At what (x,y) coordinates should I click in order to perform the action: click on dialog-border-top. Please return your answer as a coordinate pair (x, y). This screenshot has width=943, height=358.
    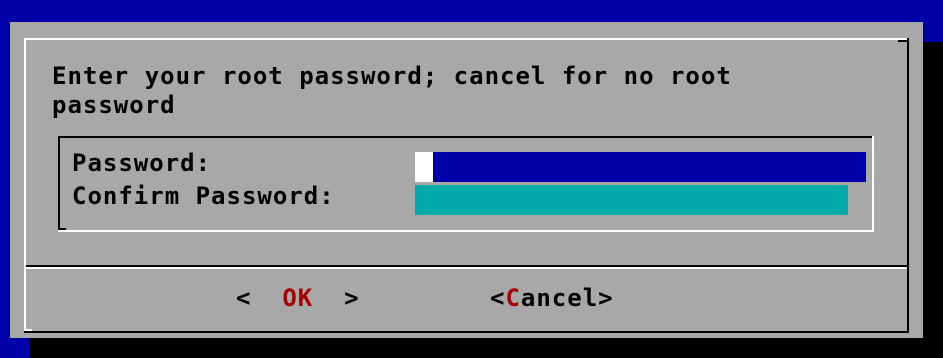
    Looking at the image, I should click on (466, 39).